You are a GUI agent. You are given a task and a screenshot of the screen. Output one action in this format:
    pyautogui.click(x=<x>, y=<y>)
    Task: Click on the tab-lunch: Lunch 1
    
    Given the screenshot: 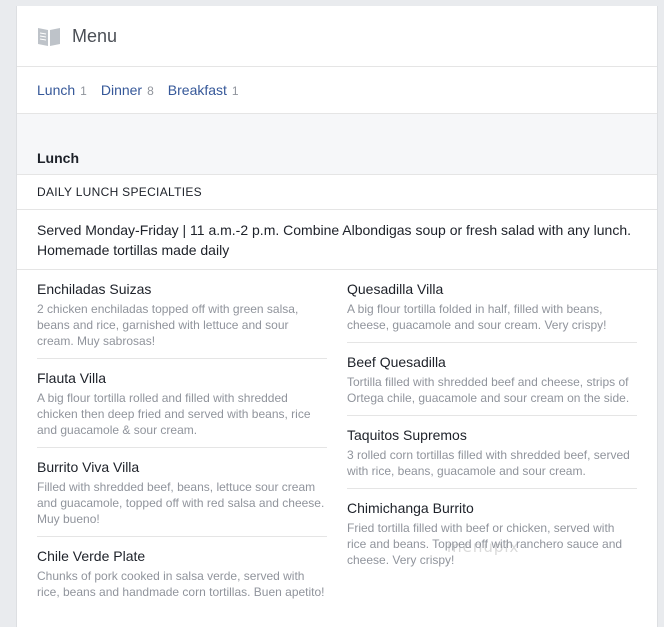 What is the action you would take?
    pyautogui.click(x=62, y=90)
    